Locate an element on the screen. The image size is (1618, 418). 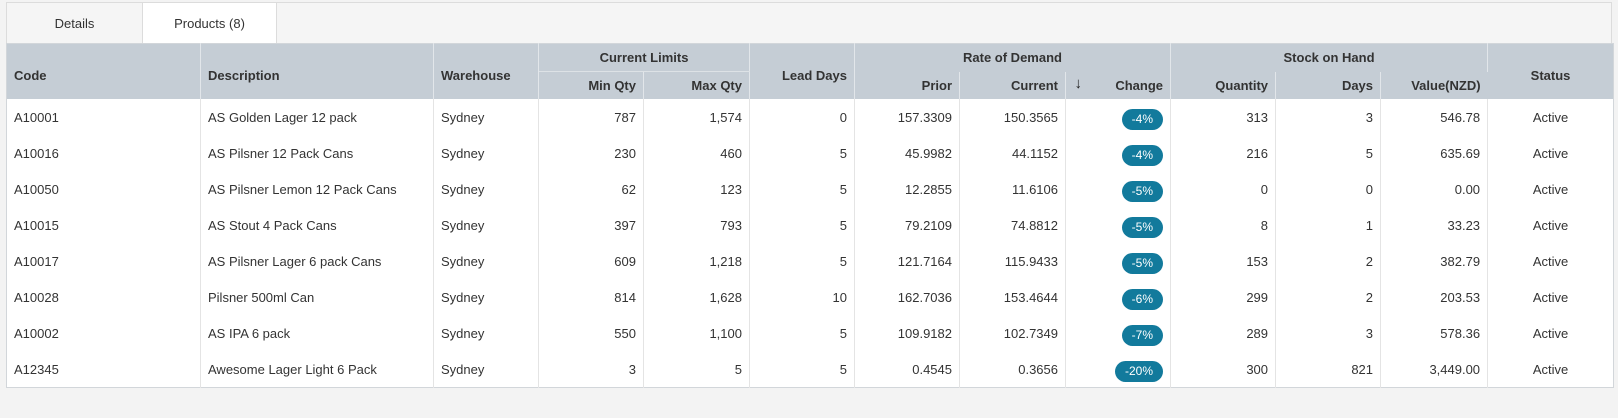
col-header-status: Status is located at coordinates (1550, 71).